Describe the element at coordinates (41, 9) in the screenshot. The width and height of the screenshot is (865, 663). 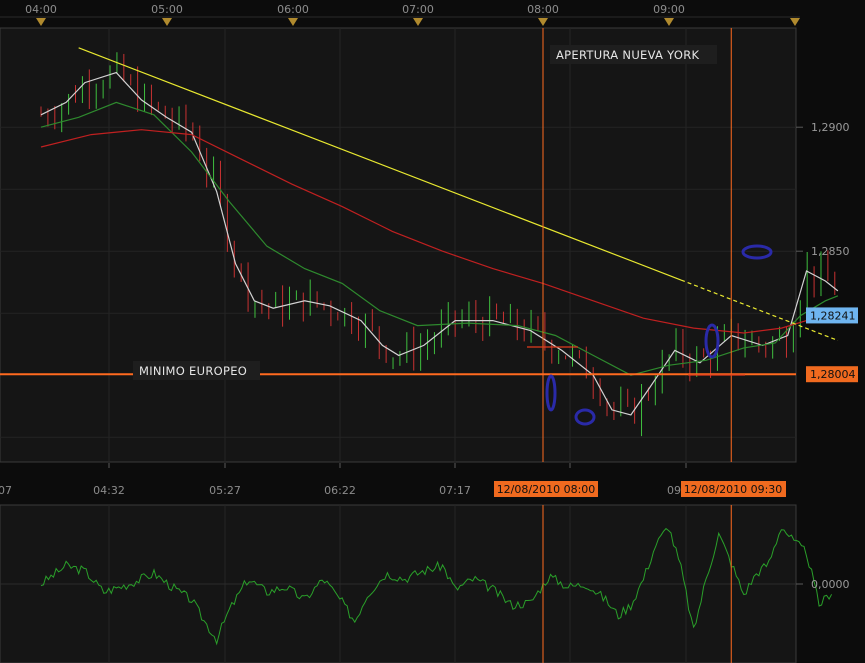
I see `top-tick-label: 04:00` at that location.